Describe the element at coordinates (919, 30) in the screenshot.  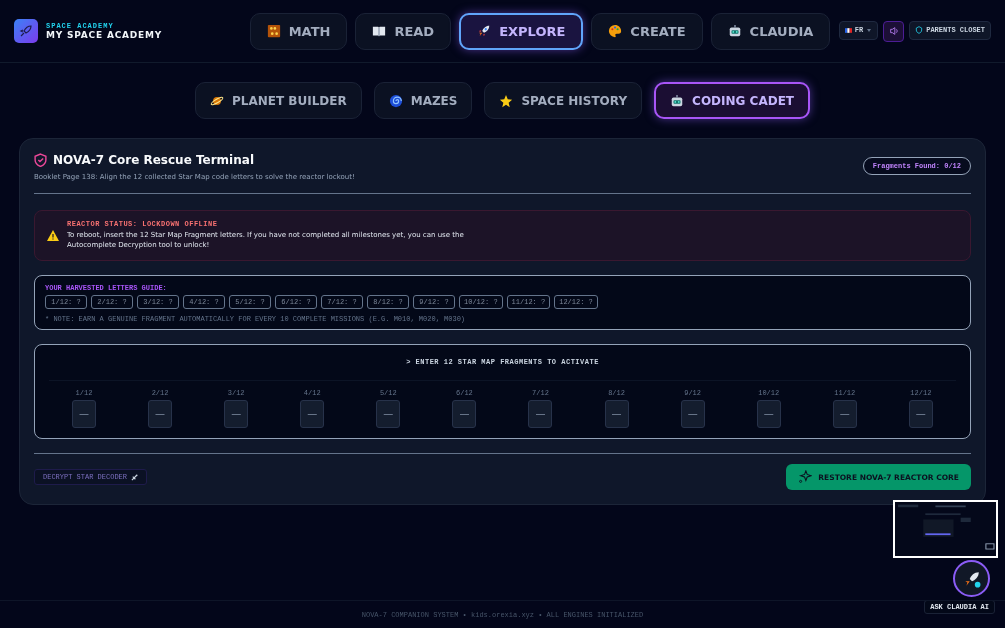
I see `shield-icon` at that location.